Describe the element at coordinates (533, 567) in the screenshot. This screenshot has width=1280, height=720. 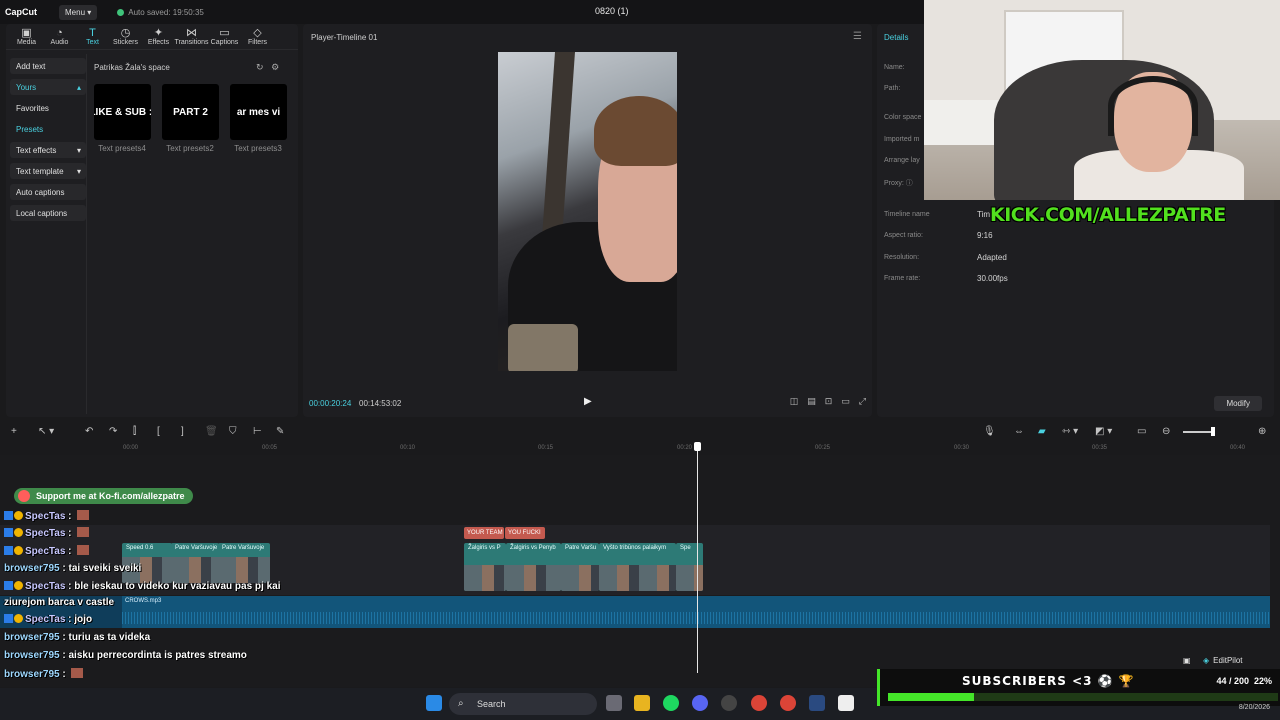
I see `video-clip: Žalgiris vs Penyb` at that location.